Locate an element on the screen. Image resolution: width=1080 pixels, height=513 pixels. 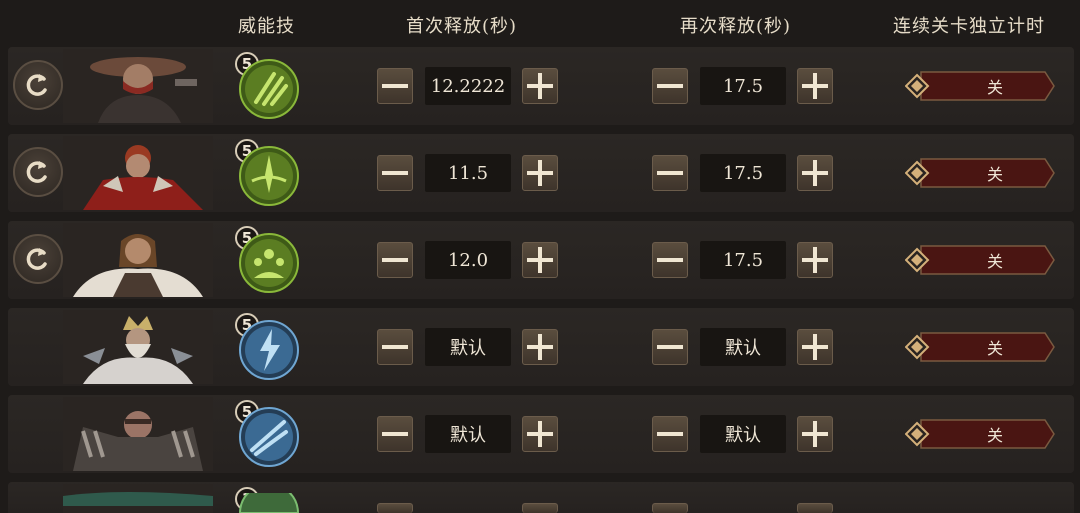
red-haired-hero-portrait is located at coordinates (138, 173).